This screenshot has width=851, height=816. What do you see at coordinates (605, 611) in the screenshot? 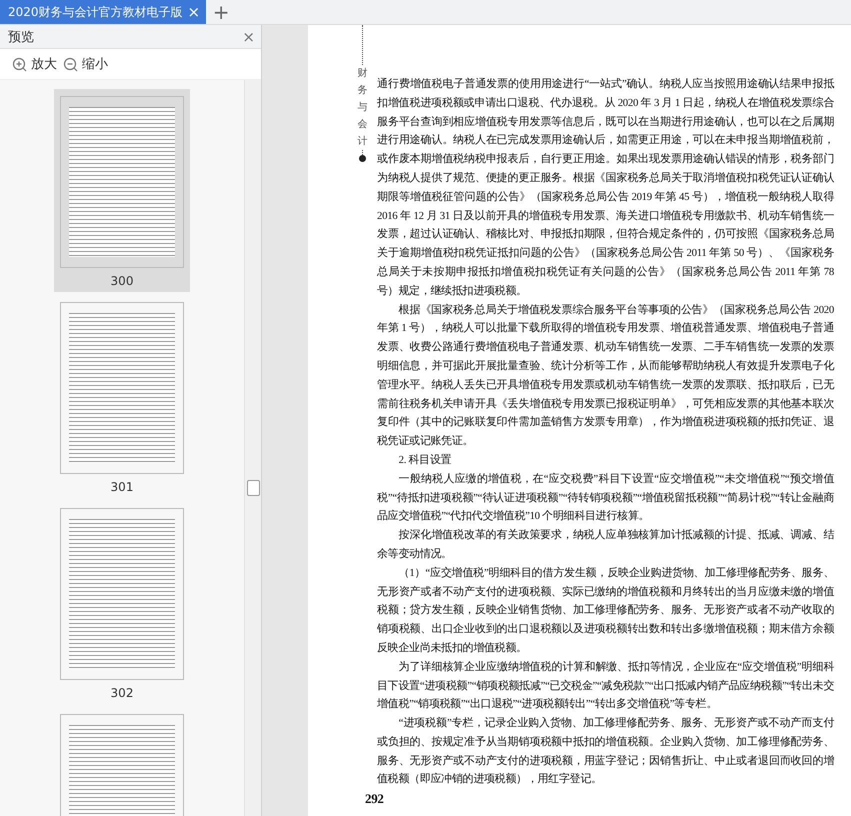
I see `paragraph: （1）“应交增值税”明细科目的借方发生额，反映企业购进货物、加工修理修配劳务、服务、无形资产或者不动产支付的进项税额、实际已缴纳的增值税额和月终转出的当月应缴未缴的增值税额；贷方发生额，反映企业销售货物、加工修理修配劳务、服务、无形资产或者不动产收取的销项税额、出口企业收到的出口退税额以及进项税额转出数和转出多缴增值税额；期末借方余额反映企业尚未抵扣的增值税额。` at bounding box center [605, 611].